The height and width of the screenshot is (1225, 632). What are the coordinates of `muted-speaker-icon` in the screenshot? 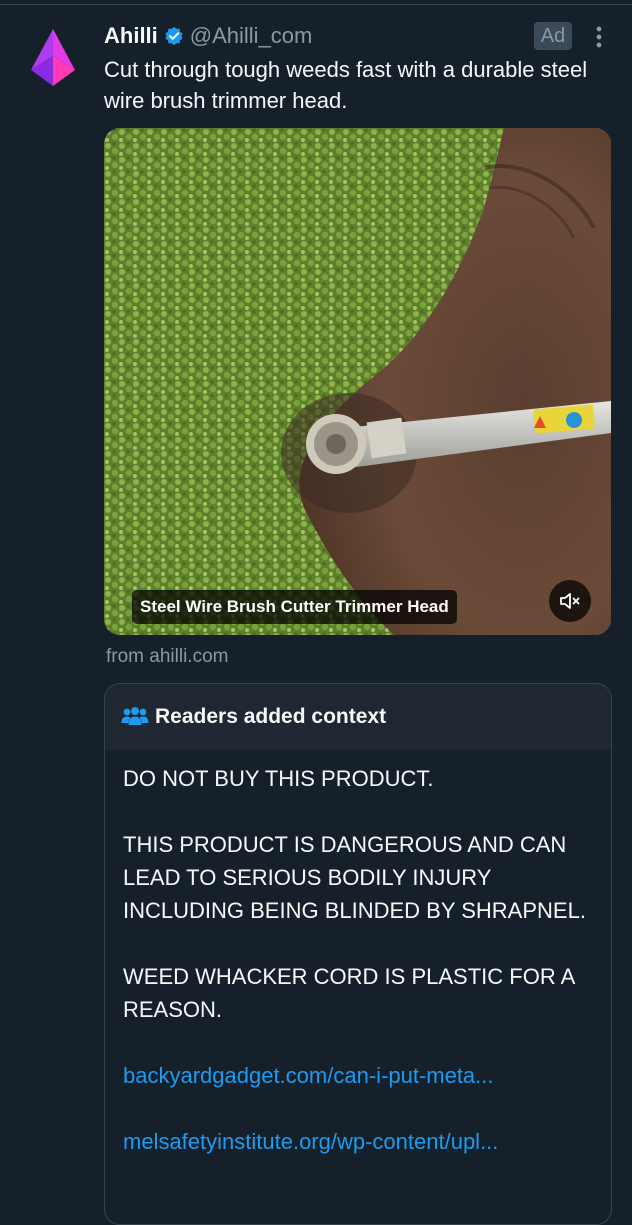 It's located at (570, 601).